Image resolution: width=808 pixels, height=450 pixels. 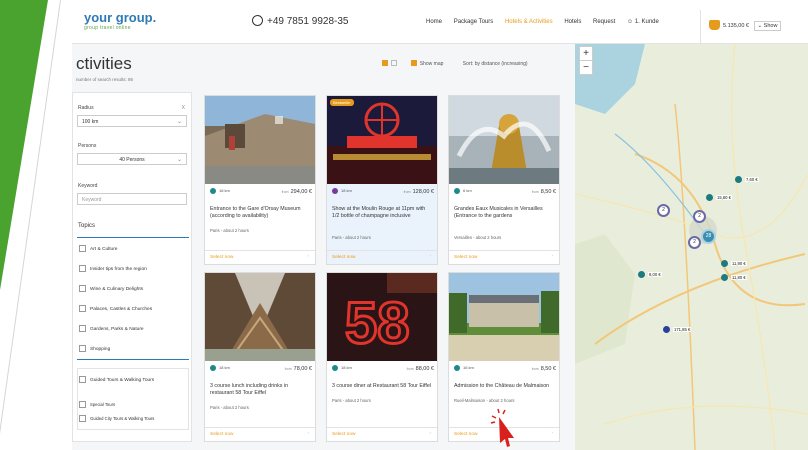 I want to click on topic-option: Palaces, Castles & Churches, so click(x=115, y=308).